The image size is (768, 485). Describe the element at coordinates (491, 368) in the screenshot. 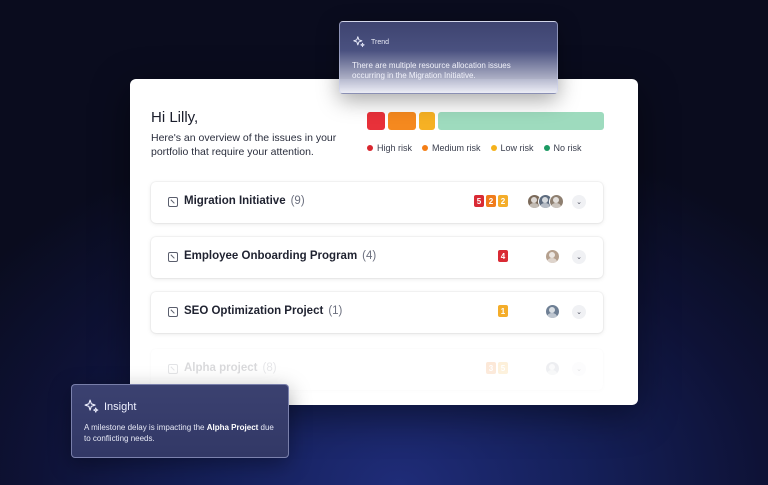

I see `risk-badge: 3` at that location.